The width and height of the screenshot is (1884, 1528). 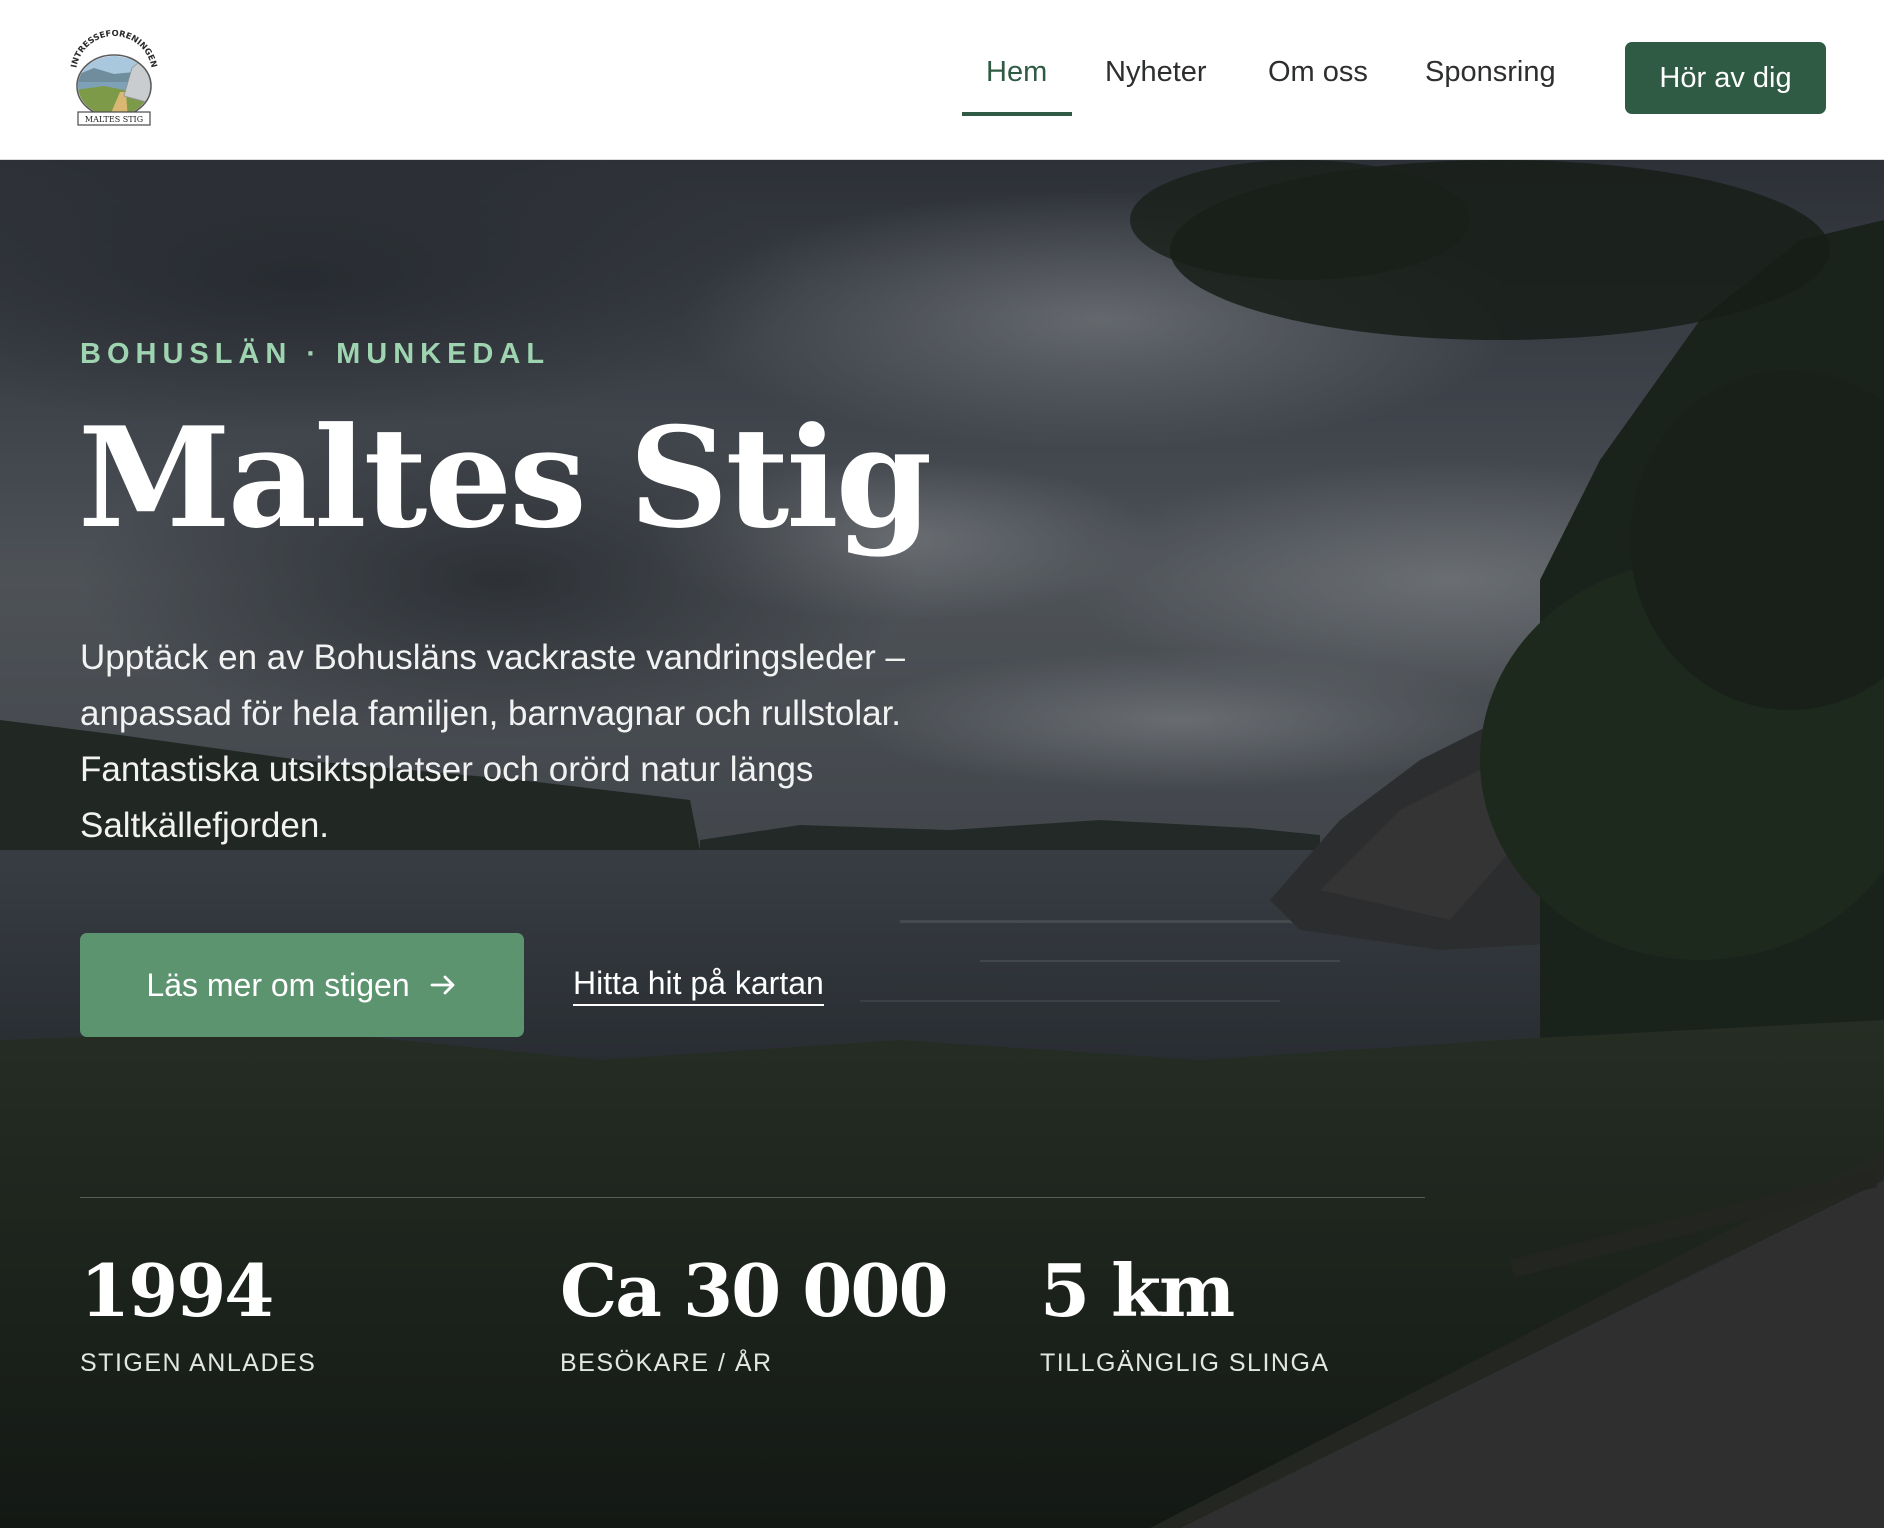 I want to click on stat-value: Ca 30 000, so click(x=754, y=1290).